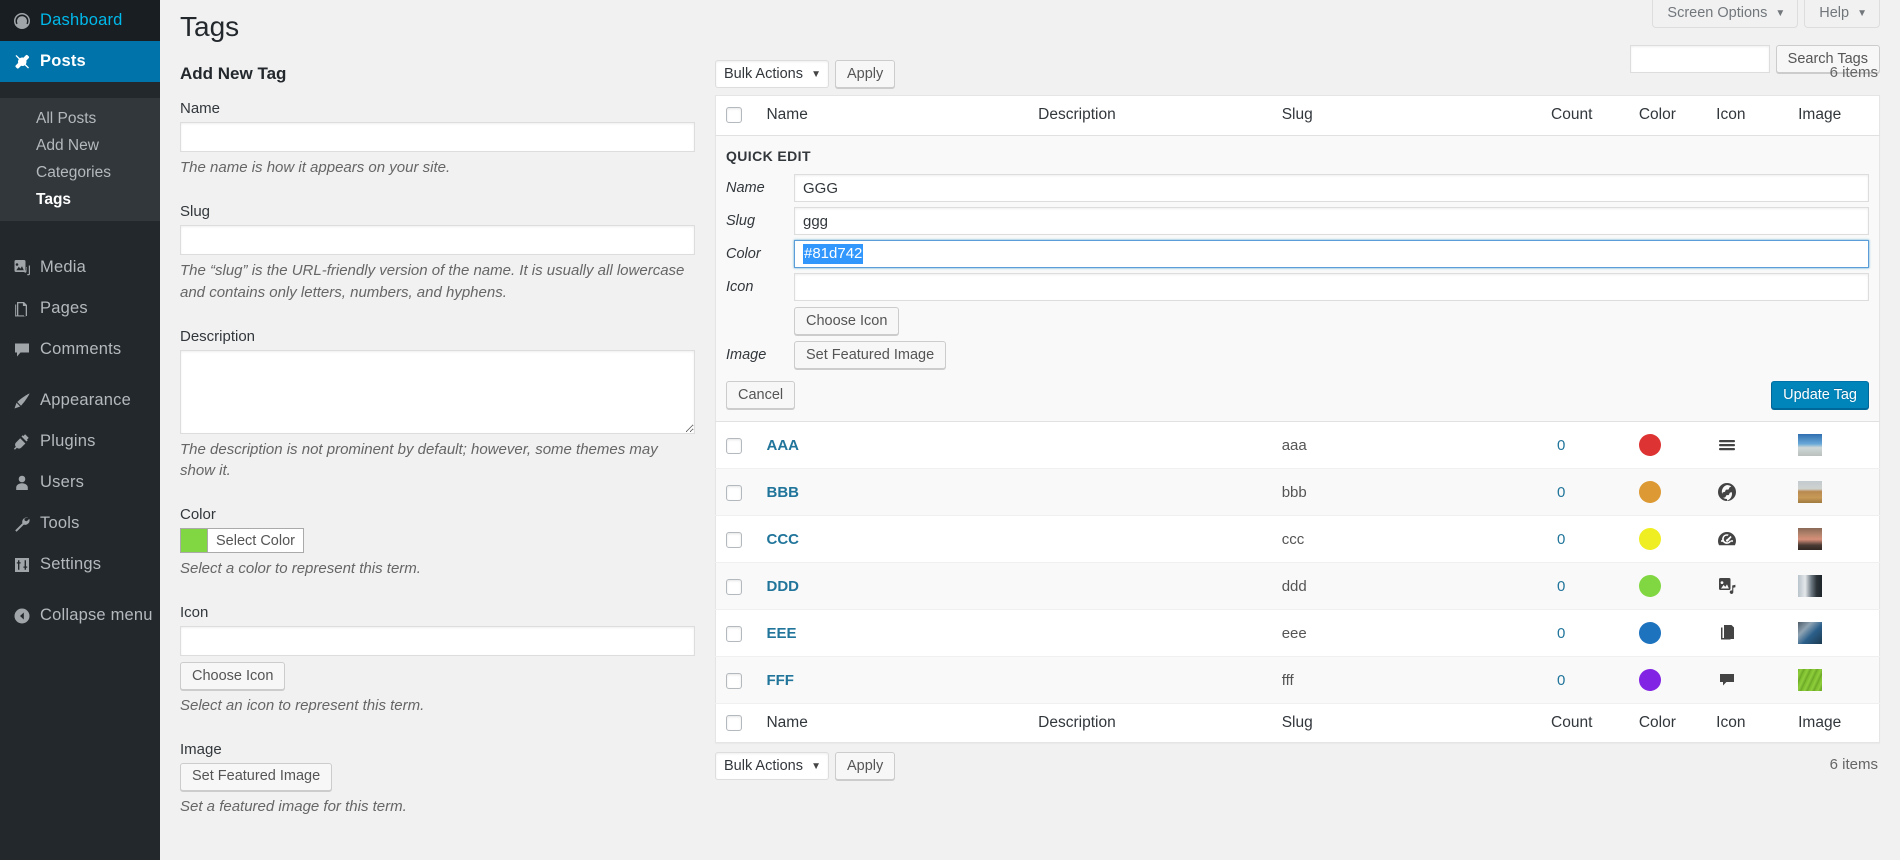 The width and height of the screenshot is (1900, 860). What do you see at coordinates (1150, 723) in the screenshot?
I see `column-footer-description: Description` at bounding box center [1150, 723].